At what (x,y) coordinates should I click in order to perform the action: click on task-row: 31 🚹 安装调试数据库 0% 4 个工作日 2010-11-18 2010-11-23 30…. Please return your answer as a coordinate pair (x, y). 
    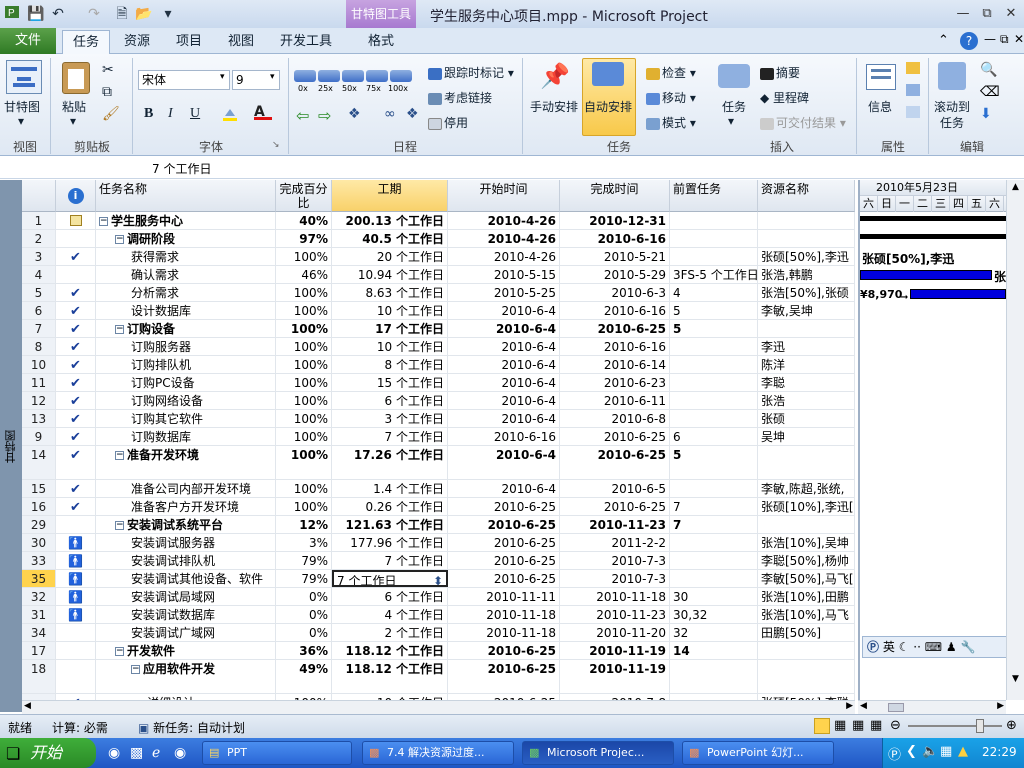
    Looking at the image, I should click on (438, 615).